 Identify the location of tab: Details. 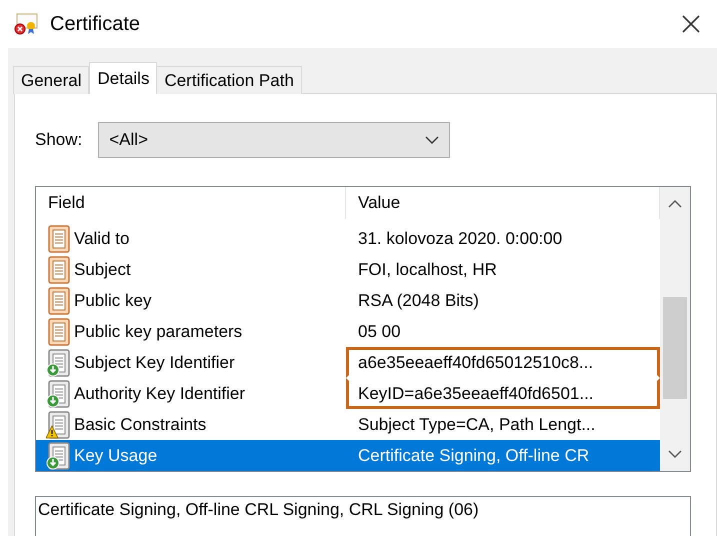
(123, 78).